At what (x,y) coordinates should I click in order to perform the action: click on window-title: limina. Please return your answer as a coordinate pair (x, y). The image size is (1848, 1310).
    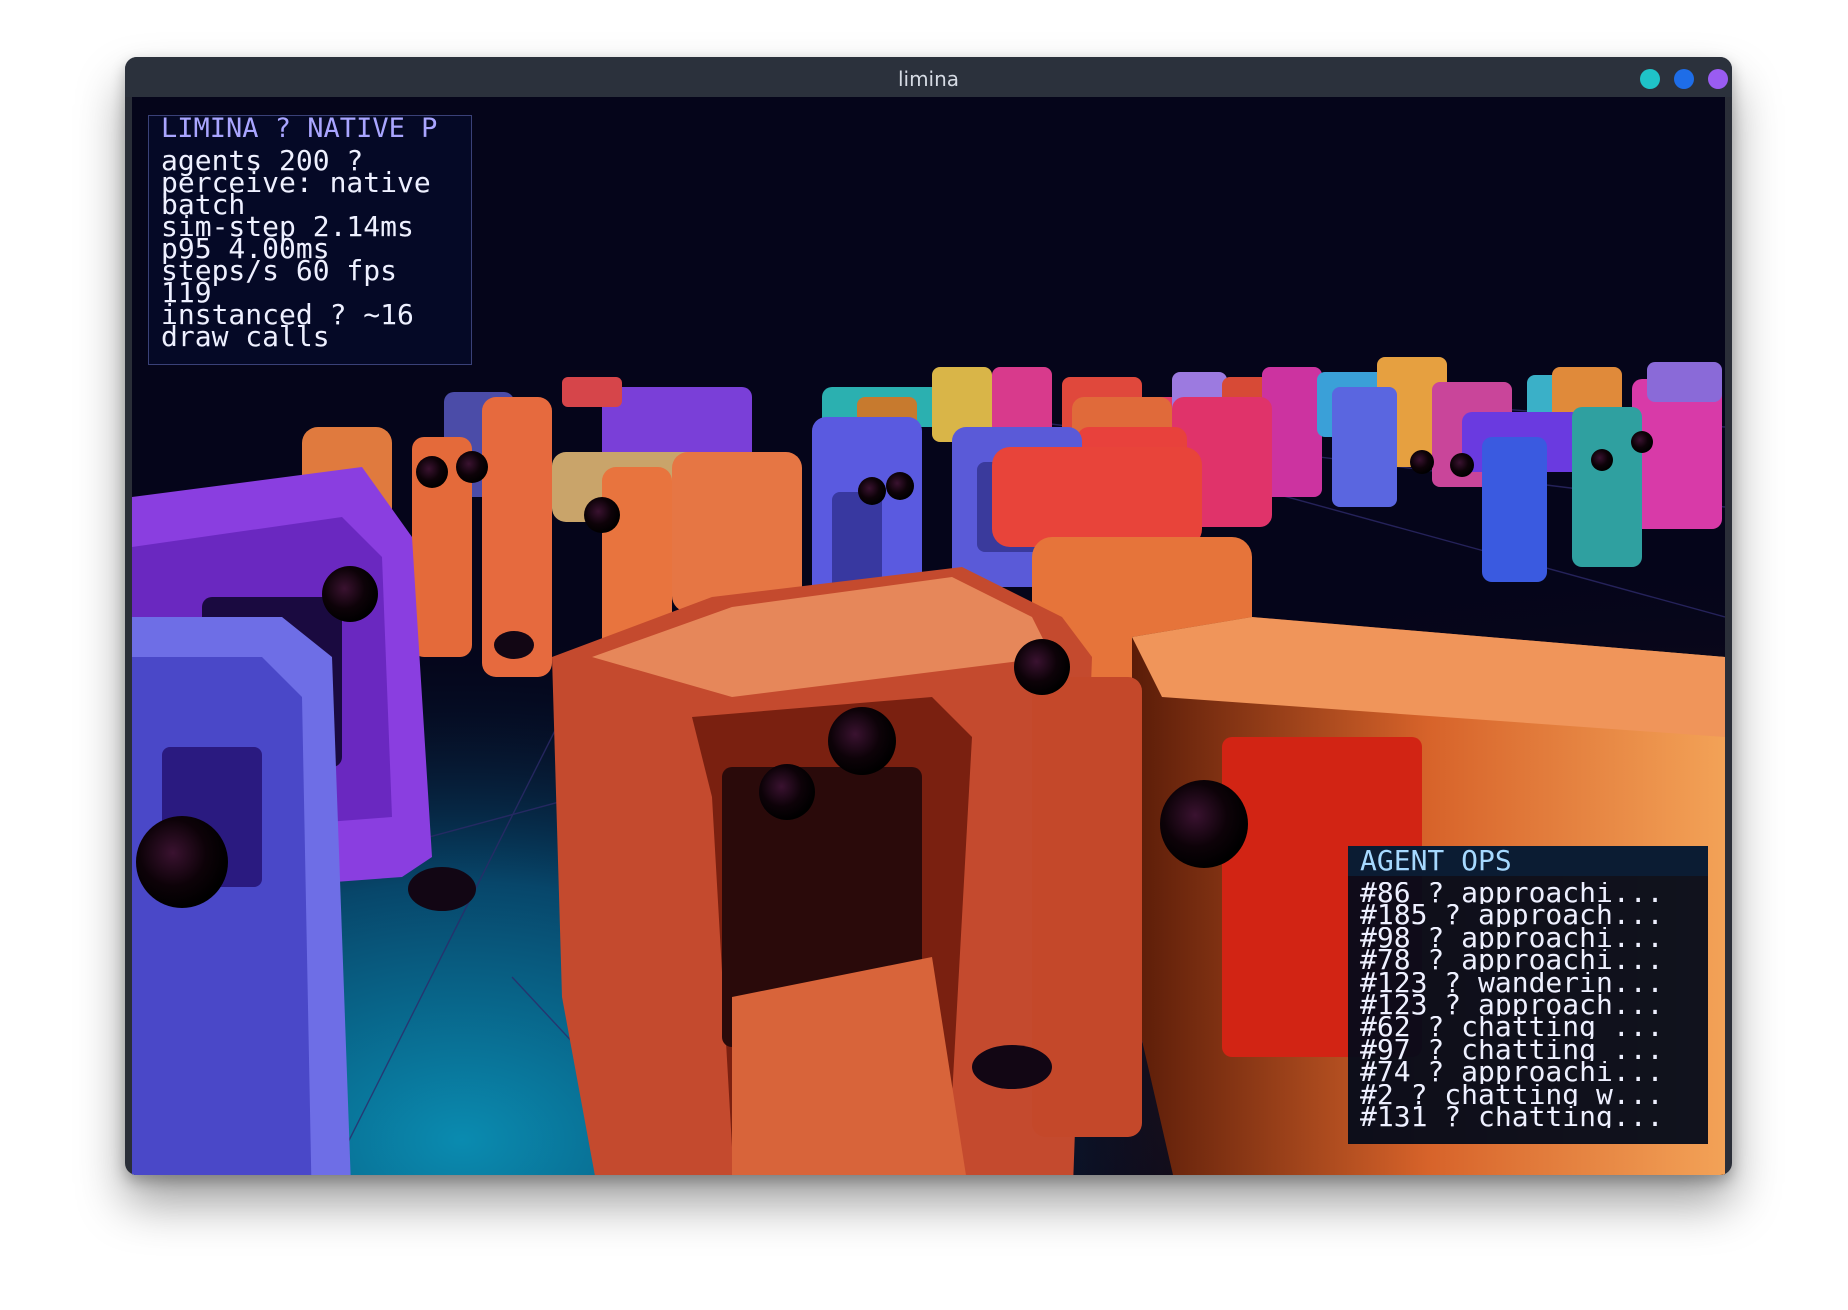
    Looking at the image, I should click on (928, 79).